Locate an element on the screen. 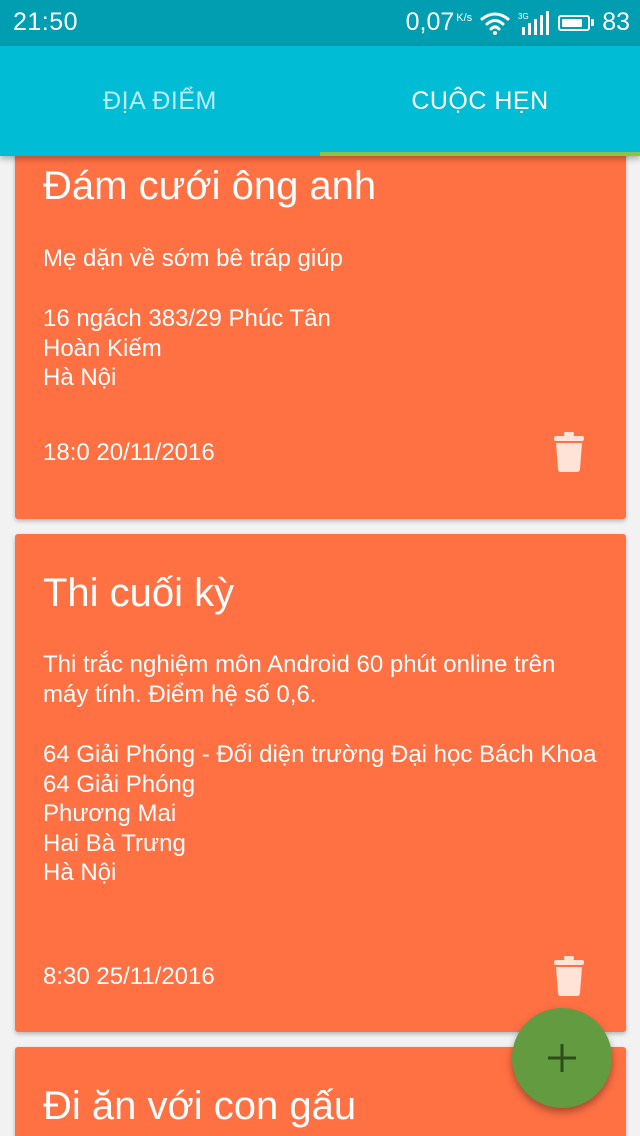 The width and height of the screenshot is (640, 1136). tab-places: ĐỊA ĐIỂM is located at coordinates (160, 101).